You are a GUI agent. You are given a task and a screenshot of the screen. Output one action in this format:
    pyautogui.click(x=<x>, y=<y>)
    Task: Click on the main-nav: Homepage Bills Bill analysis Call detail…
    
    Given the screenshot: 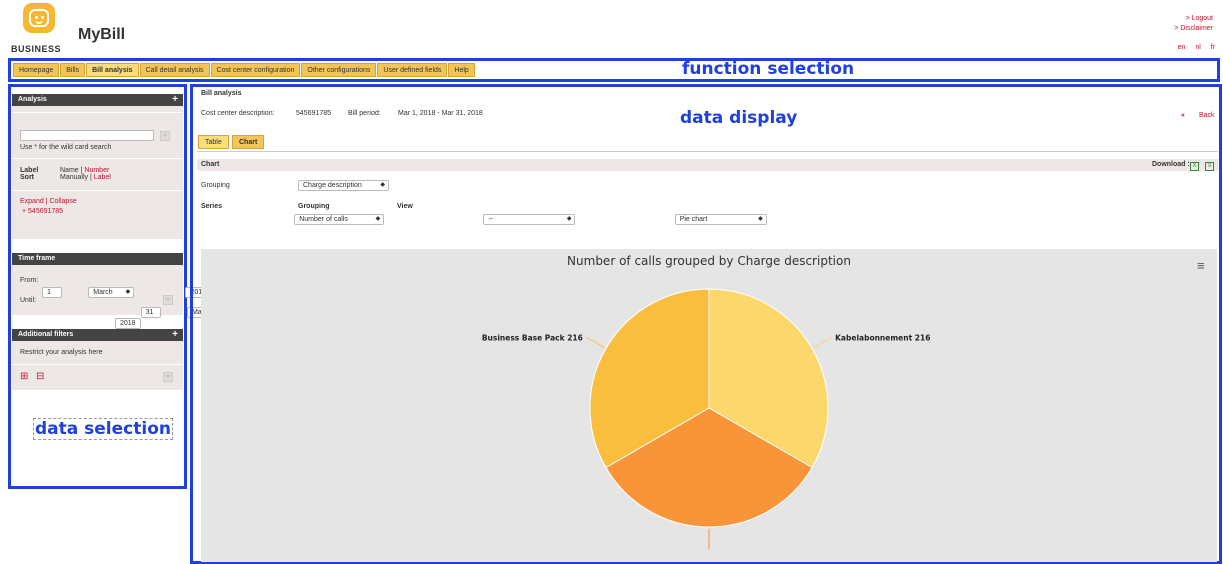 What is the action you would take?
    pyautogui.click(x=244, y=70)
    